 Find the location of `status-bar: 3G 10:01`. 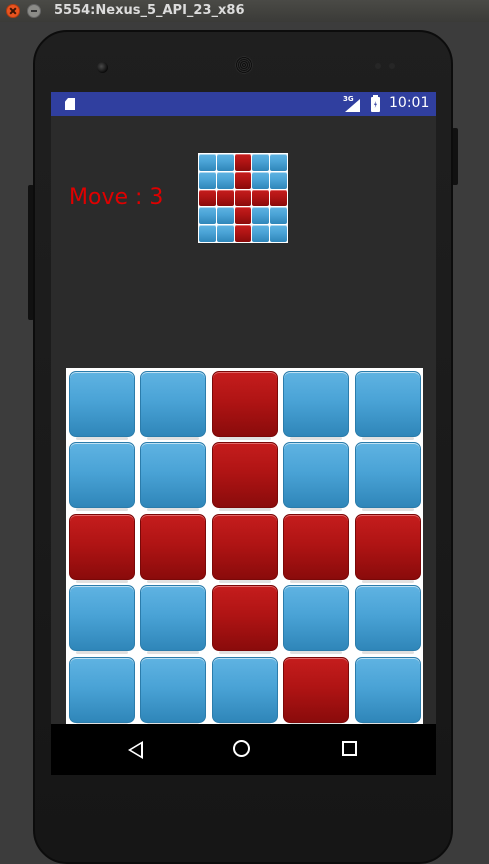

status-bar: 3G 10:01 is located at coordinates (243, 104).